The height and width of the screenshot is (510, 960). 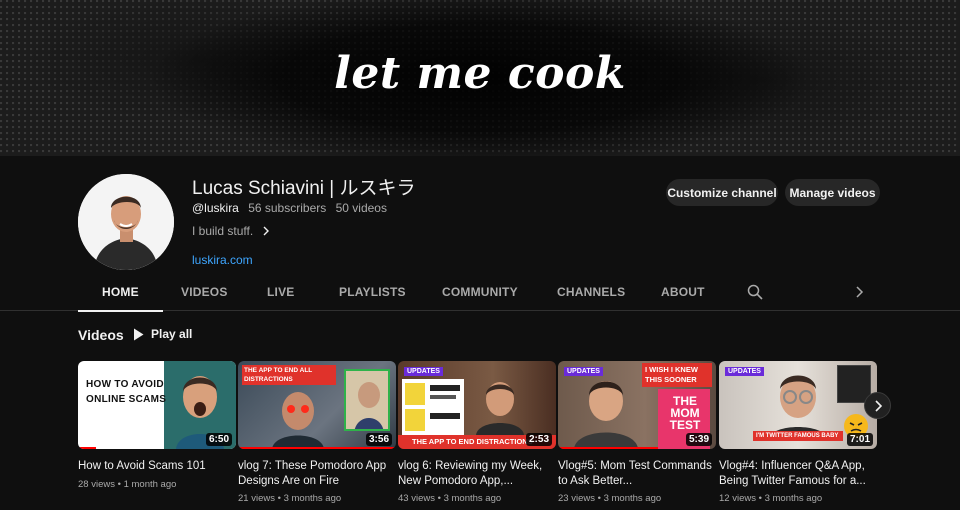 What do you see at coordinates (683, 292) in the screenshot?
I see `tab-about: ABOUT` at bounding box center [683, 292].